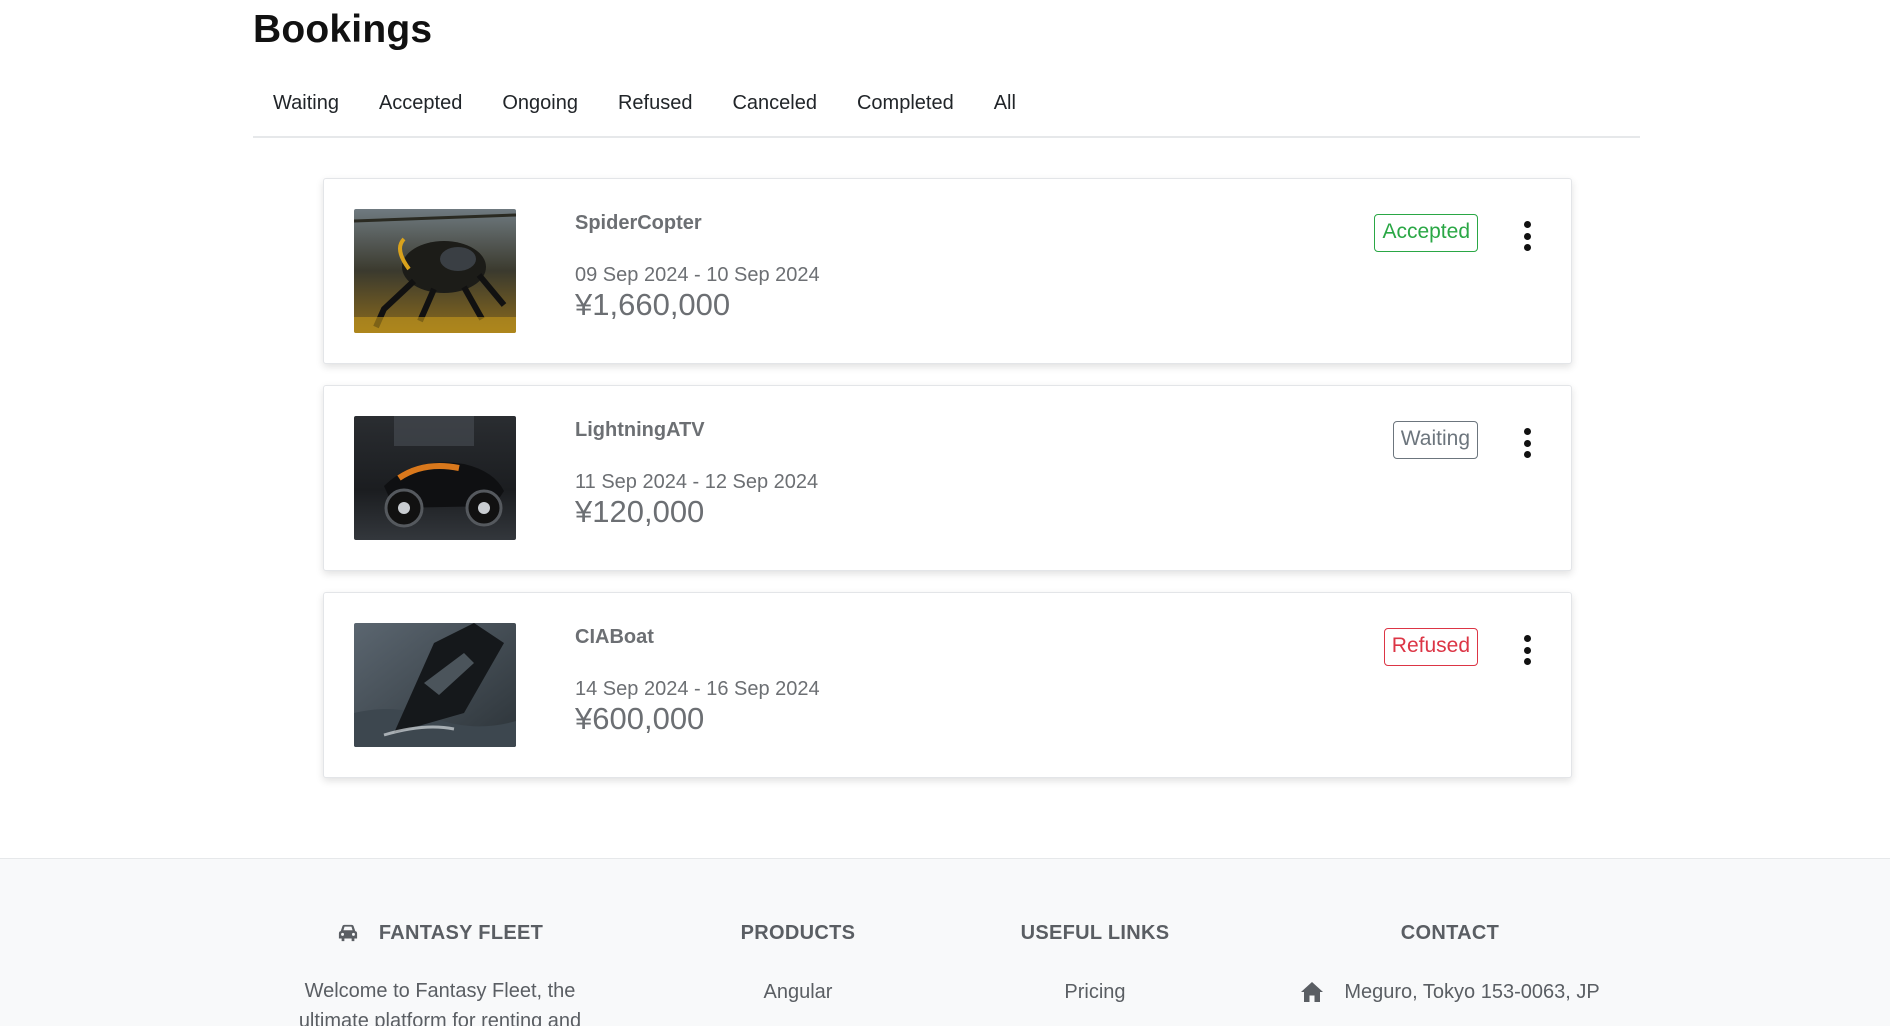 Image resolution: width=1890 pixels, height=1026 pixels. What do you see at coordinates (1312, 992) in the screenshot?
I see `home-icon` at bounding box center [1312, 992].